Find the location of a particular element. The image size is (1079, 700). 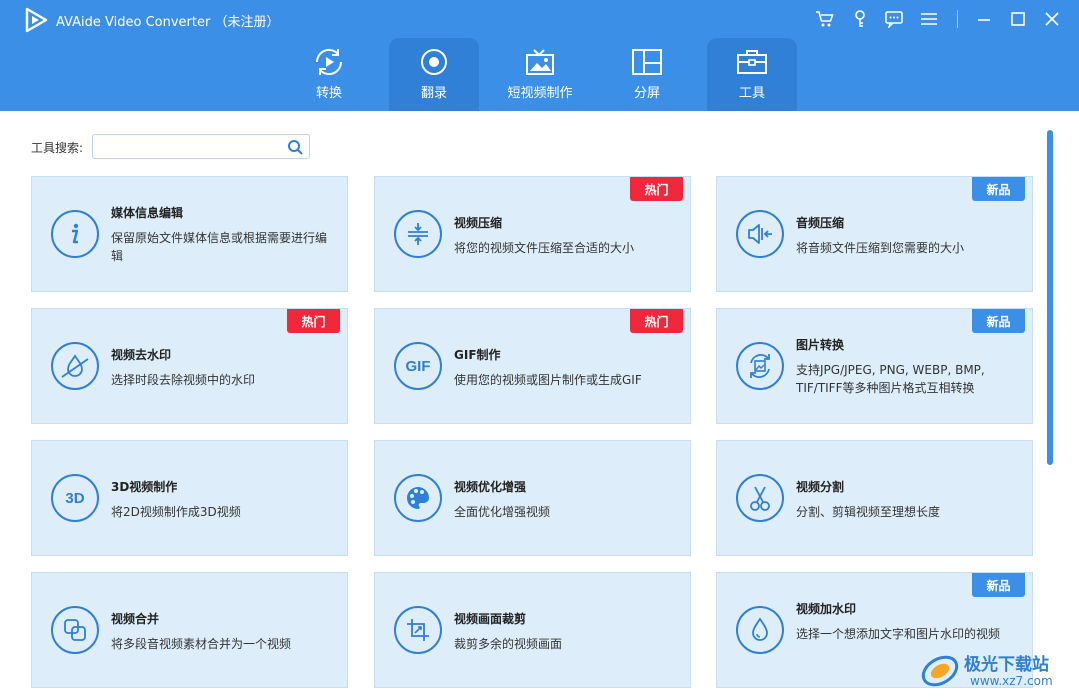

tab-split-screen: 分屏 is located at coordinates (647, 74).